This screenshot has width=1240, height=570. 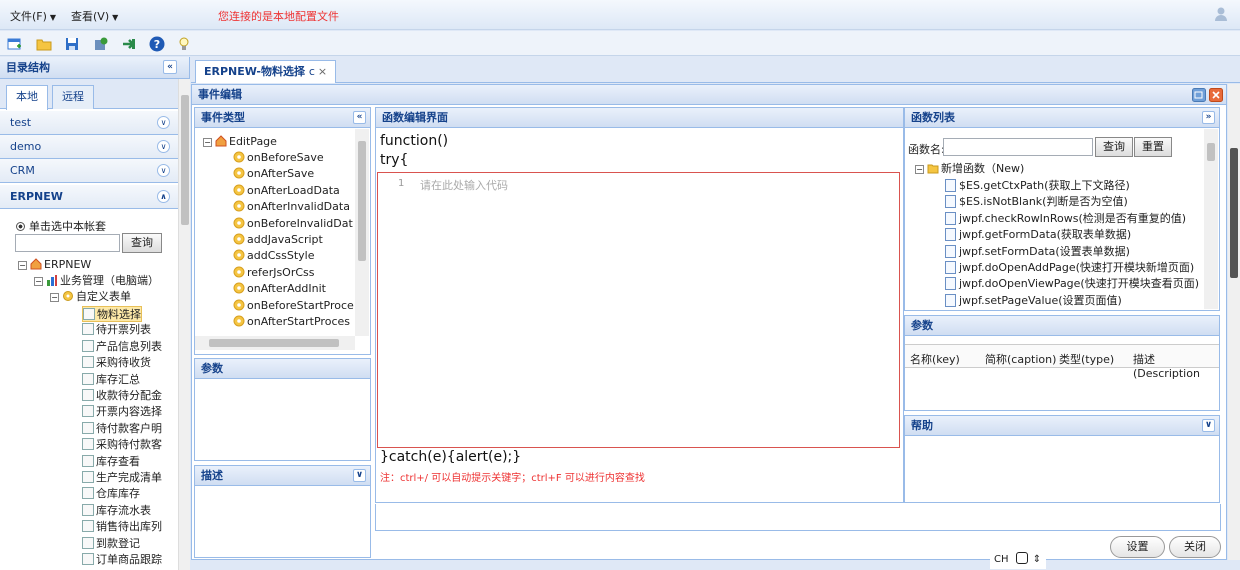 I want to click on accordion-crm: CRM ∨, so click(x=89, y=171).